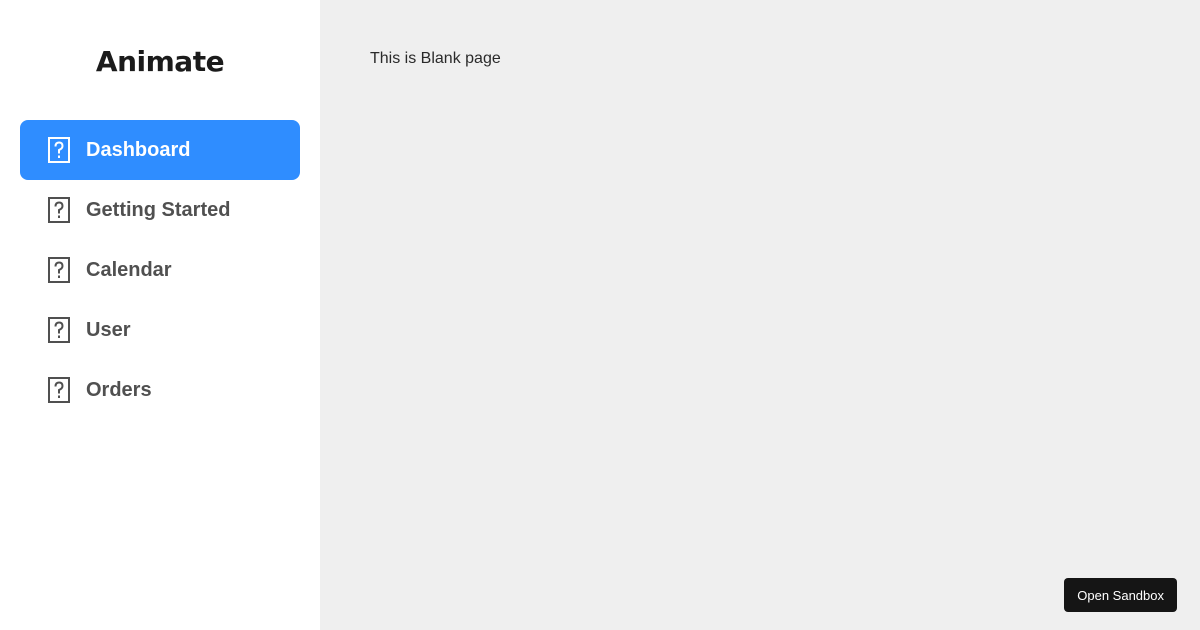  I want to click on app-logo: Animate, so click(160, 60).